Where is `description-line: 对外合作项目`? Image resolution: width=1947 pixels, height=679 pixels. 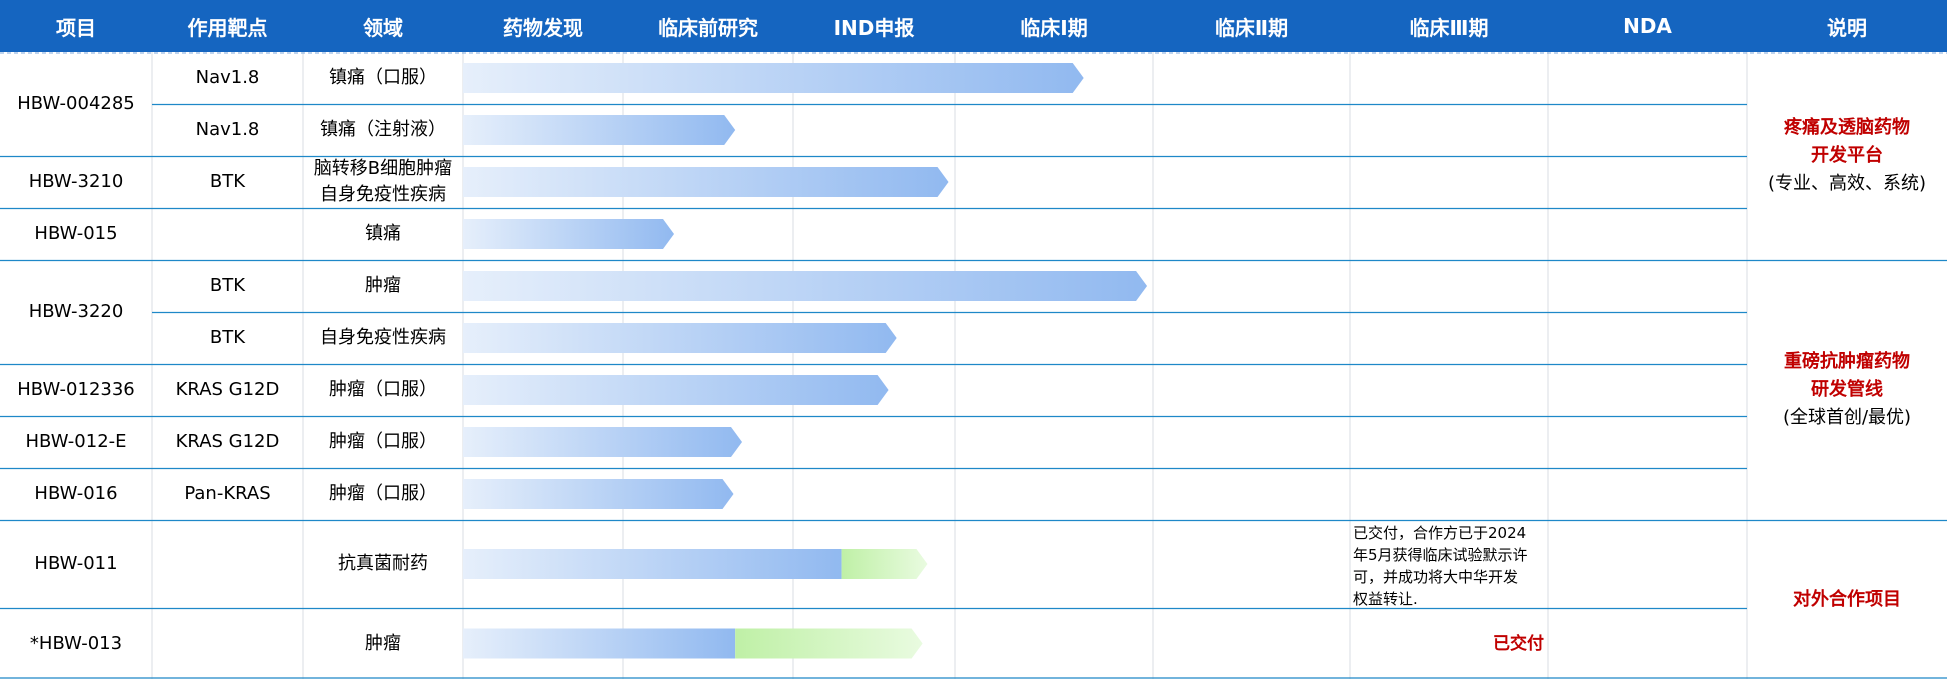
description-line: 对外合作项目 is located at coordinates (1847, 599).